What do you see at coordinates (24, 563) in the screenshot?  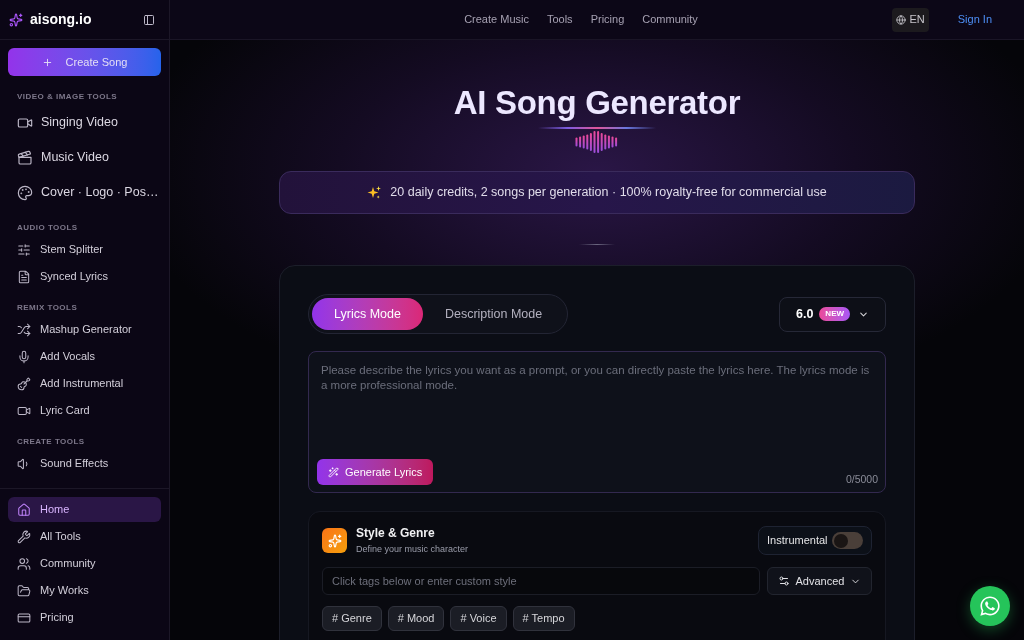 I see `people-icon` at bounding box center [24, 563].